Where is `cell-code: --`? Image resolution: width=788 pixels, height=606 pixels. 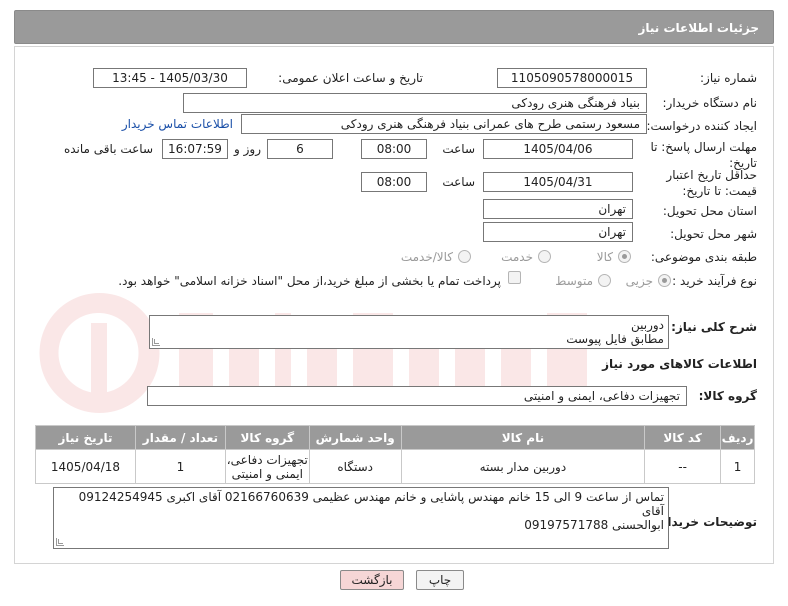
cell-code: -- is located at coordinates (683, 466).